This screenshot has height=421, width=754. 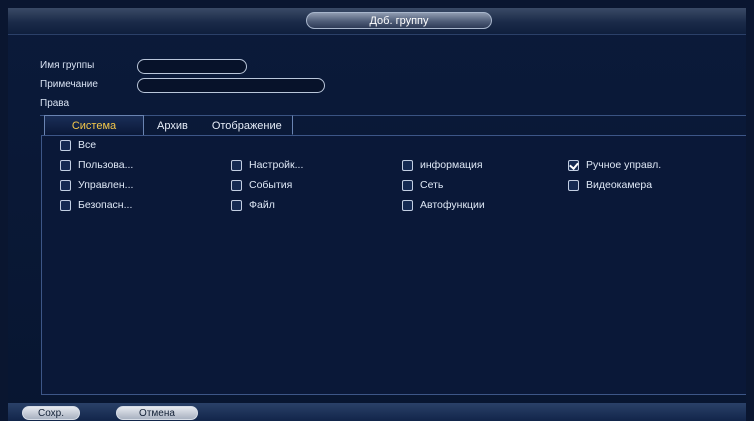 What do you see at coordinates (51, 413) in the screenshot?
I see `save-button: Сохр.` at bounding box center [51, 413].